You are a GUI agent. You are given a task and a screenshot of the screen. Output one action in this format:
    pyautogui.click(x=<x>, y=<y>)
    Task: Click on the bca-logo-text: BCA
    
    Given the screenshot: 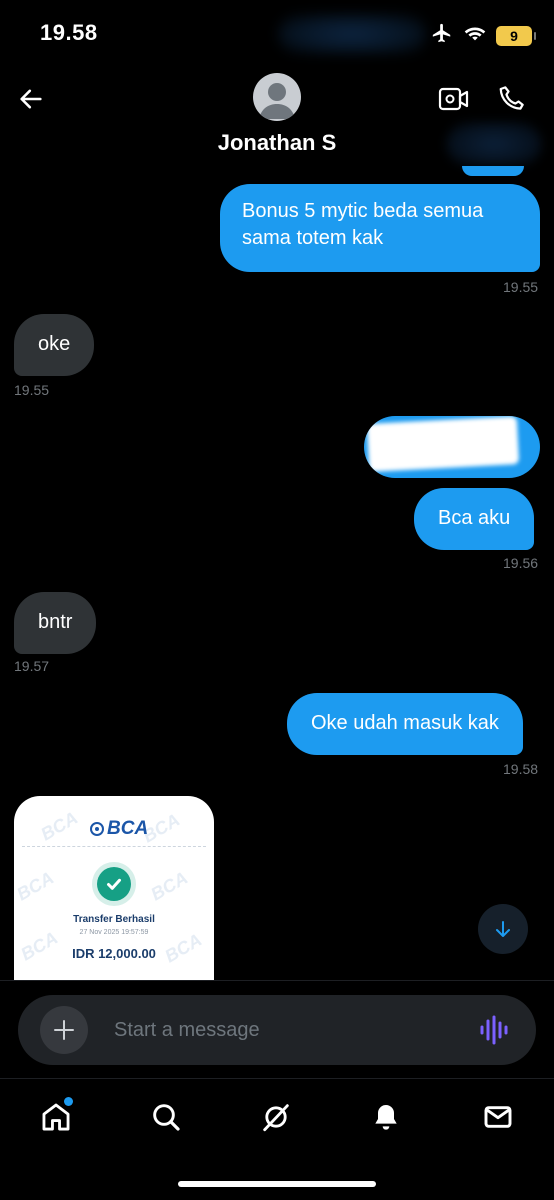 What is the action you would take?
    pyautogui.click(x=128, y=828)
    